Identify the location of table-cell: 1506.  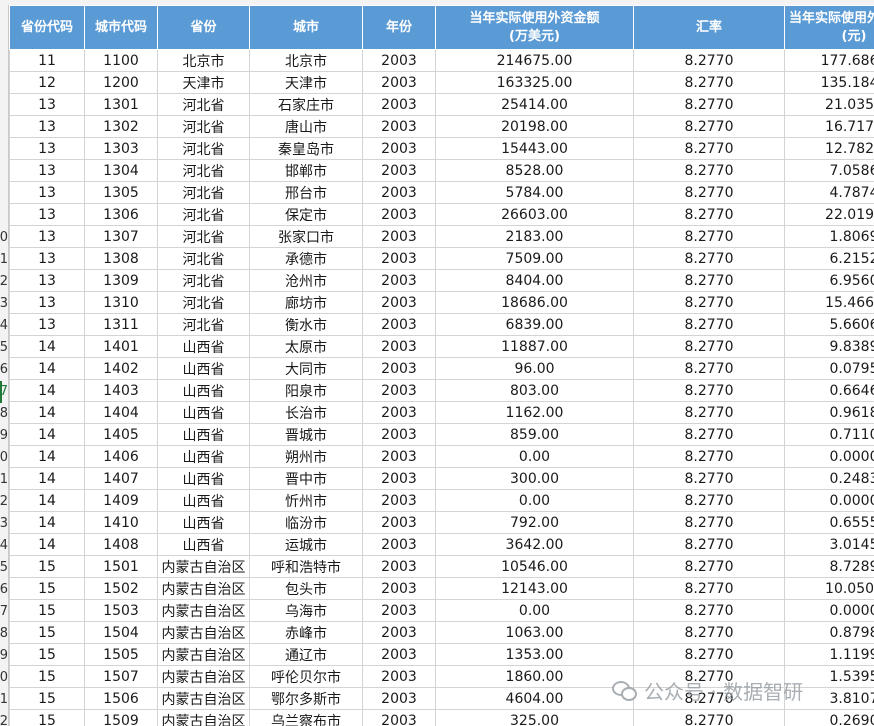
(121, 698).